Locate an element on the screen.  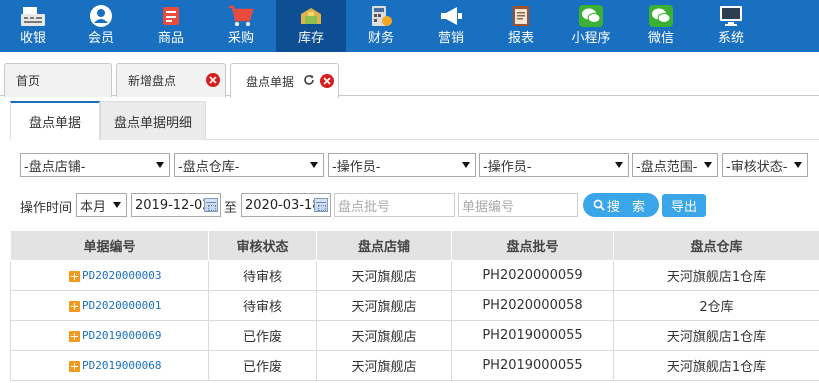
doc-number-cell: PD2020000003 is located at coordinates (109, 275).